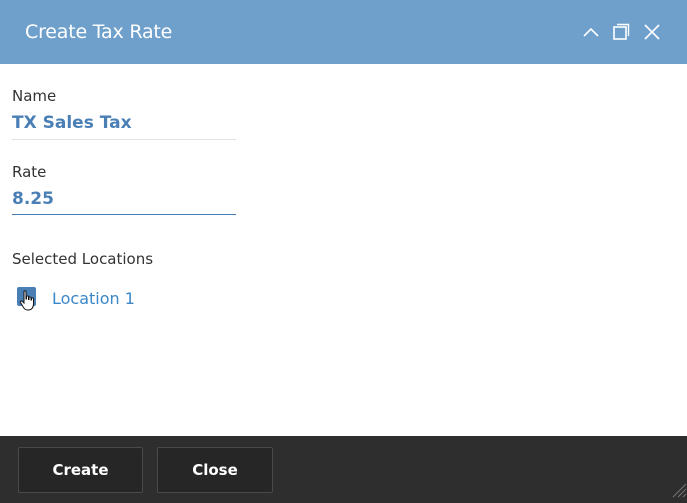 The width and height of the screenshot is (687, 503). What do you see at coordinates (124, 123) in the screenshot?
I see `name-input` at bounding box center [124, 123].